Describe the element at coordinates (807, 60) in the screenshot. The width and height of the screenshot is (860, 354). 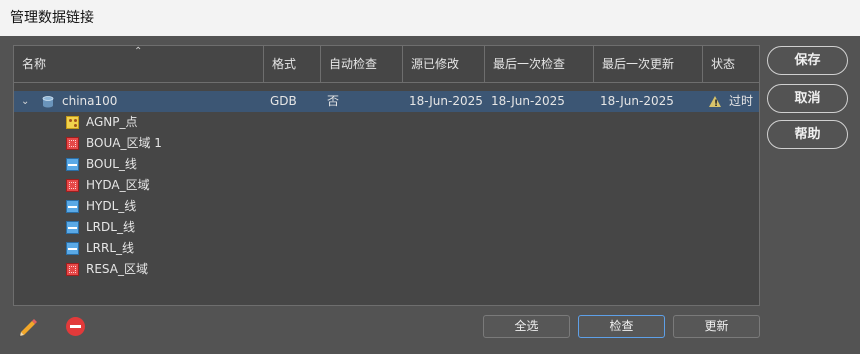
I see `save-button: 保存` at that location.